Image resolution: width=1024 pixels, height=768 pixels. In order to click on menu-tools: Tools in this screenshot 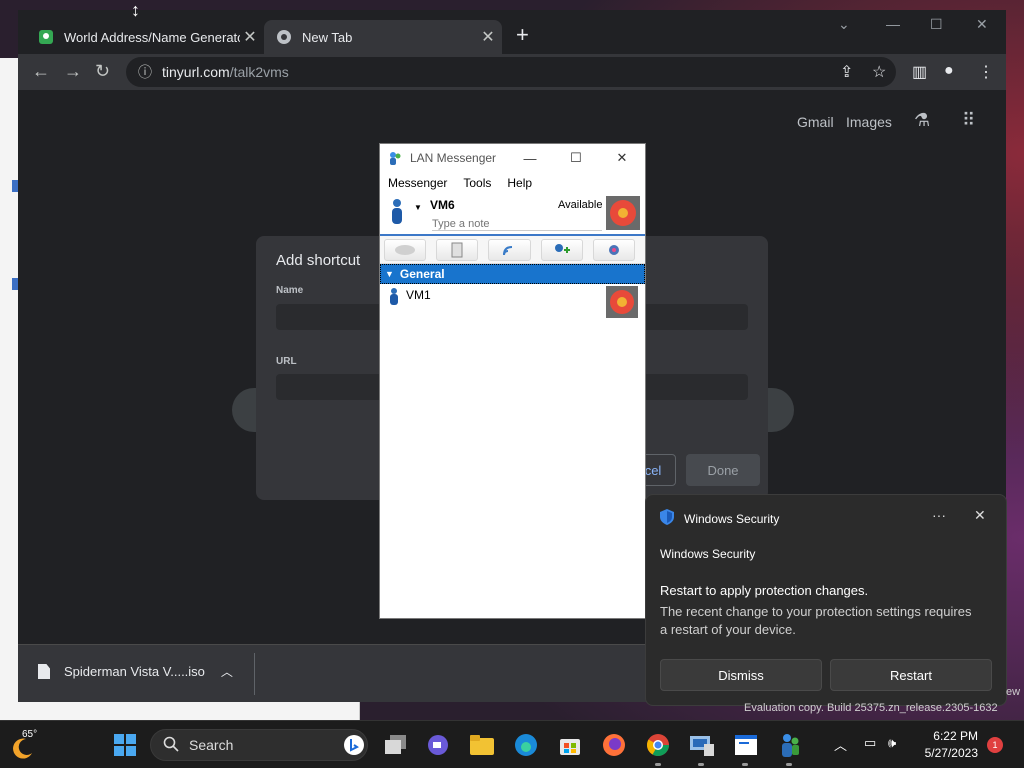, I will do `click(477, 183)`.